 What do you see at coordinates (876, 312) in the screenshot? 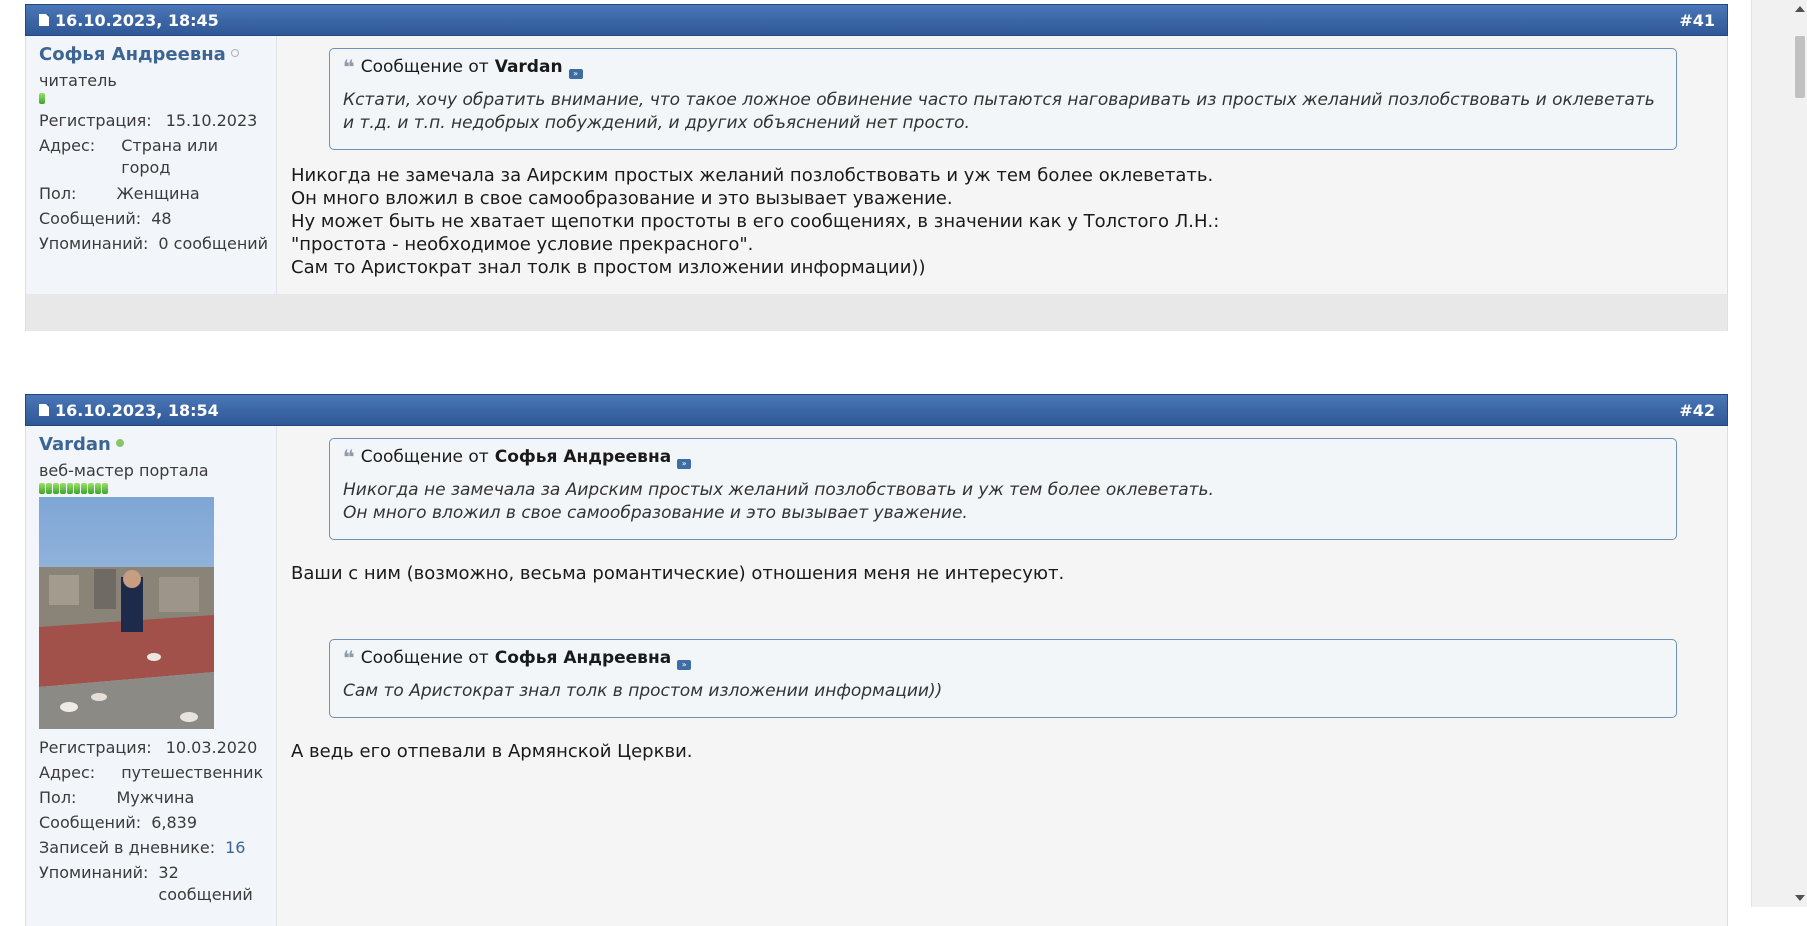
I see `post-footer` at bounding box center [876, 312].